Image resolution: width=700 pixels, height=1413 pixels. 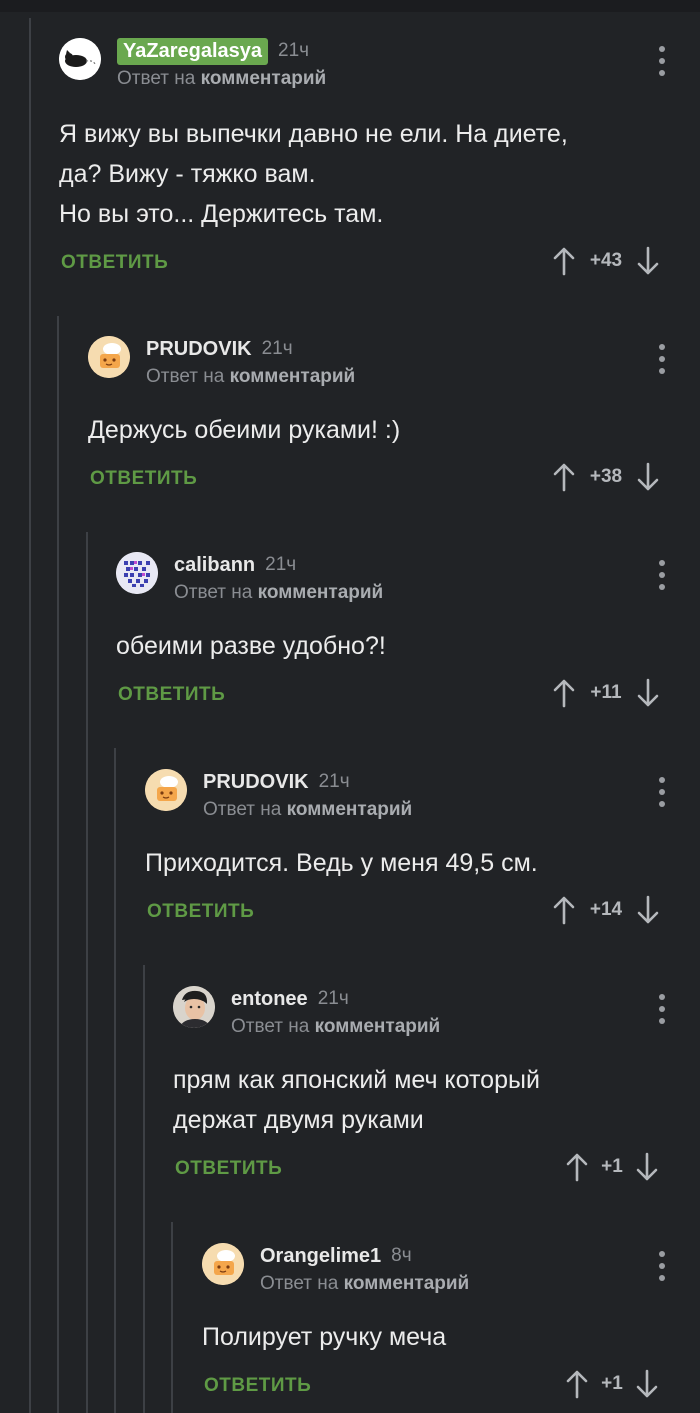 I want to click on vote-controls: +43, so click(x=606, y=261).